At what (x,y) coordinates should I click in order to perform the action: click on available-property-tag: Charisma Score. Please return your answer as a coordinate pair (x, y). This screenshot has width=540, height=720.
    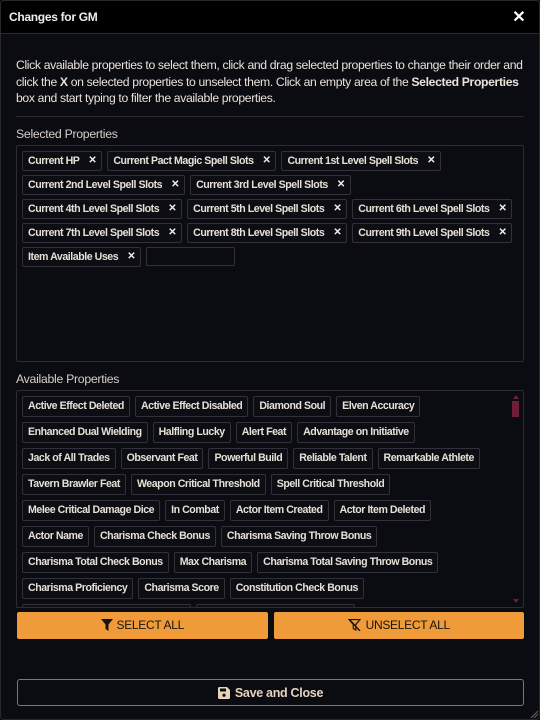
    Looking at the image, I should click on (181, 588).